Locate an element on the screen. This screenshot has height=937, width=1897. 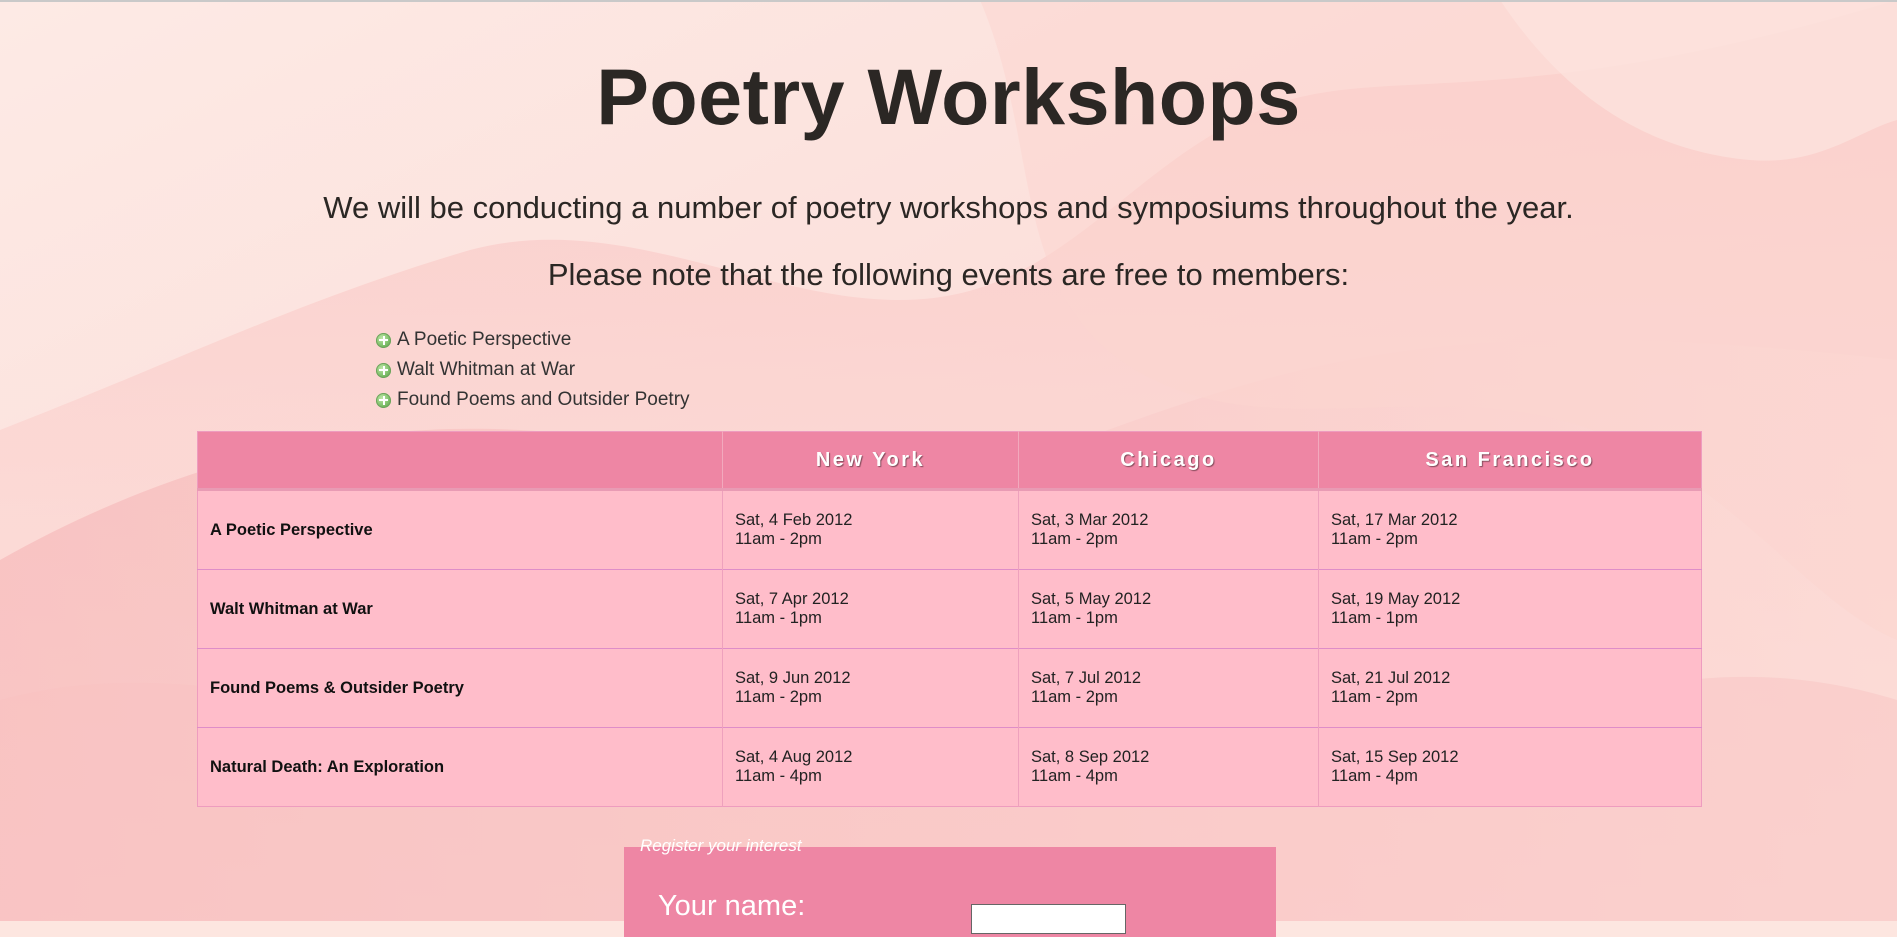
table-cell: Sat, 7 Apr 2012 11am - 1pm is located at coordinates (870, 609).